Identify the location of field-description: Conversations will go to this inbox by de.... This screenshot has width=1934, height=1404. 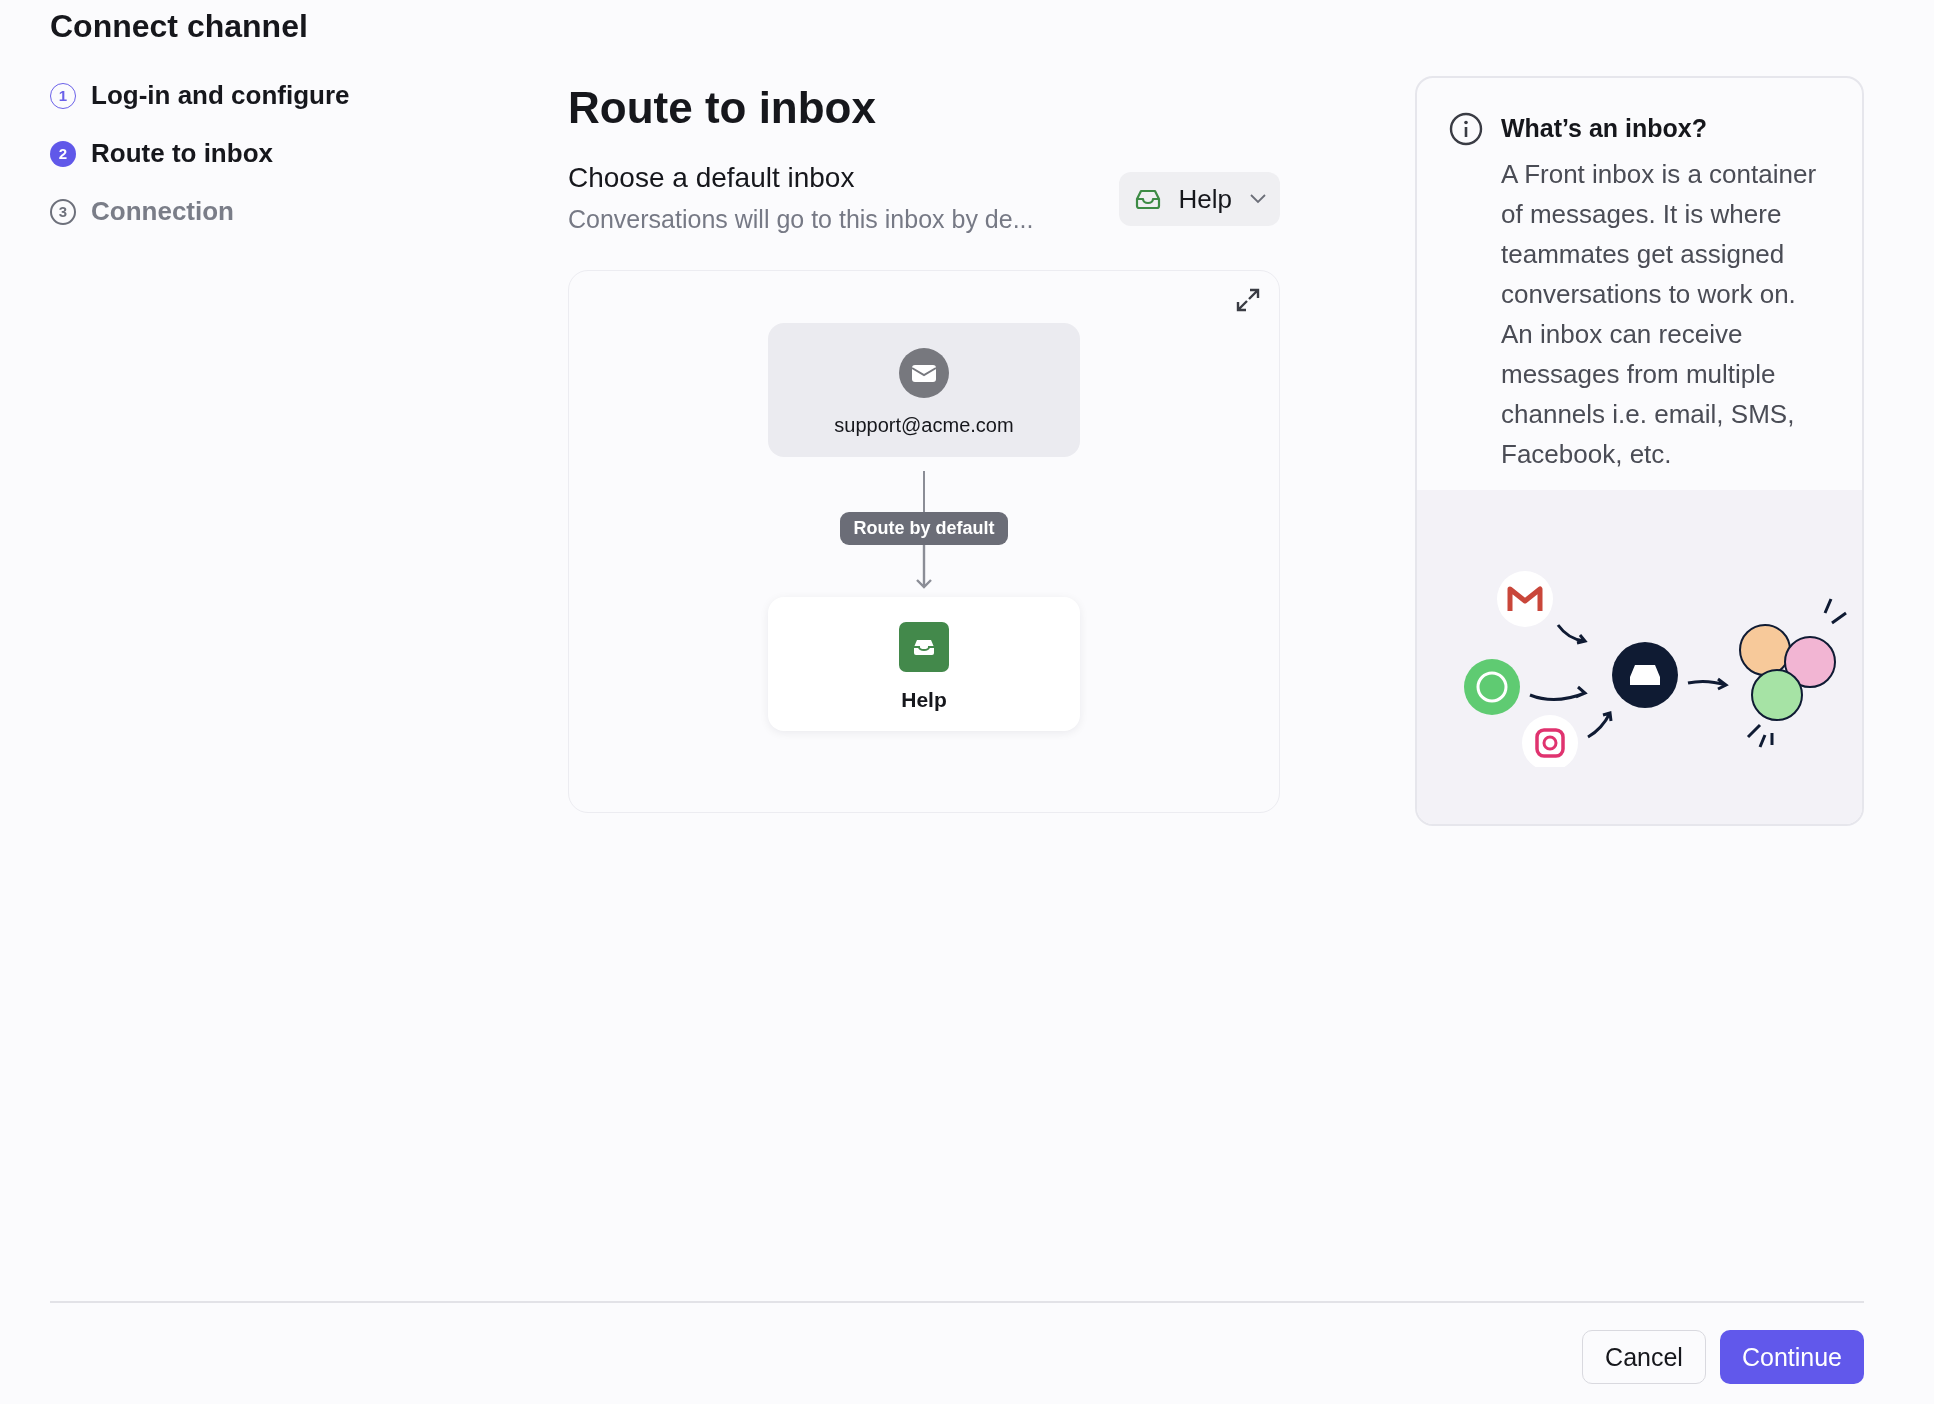
(801, 219).